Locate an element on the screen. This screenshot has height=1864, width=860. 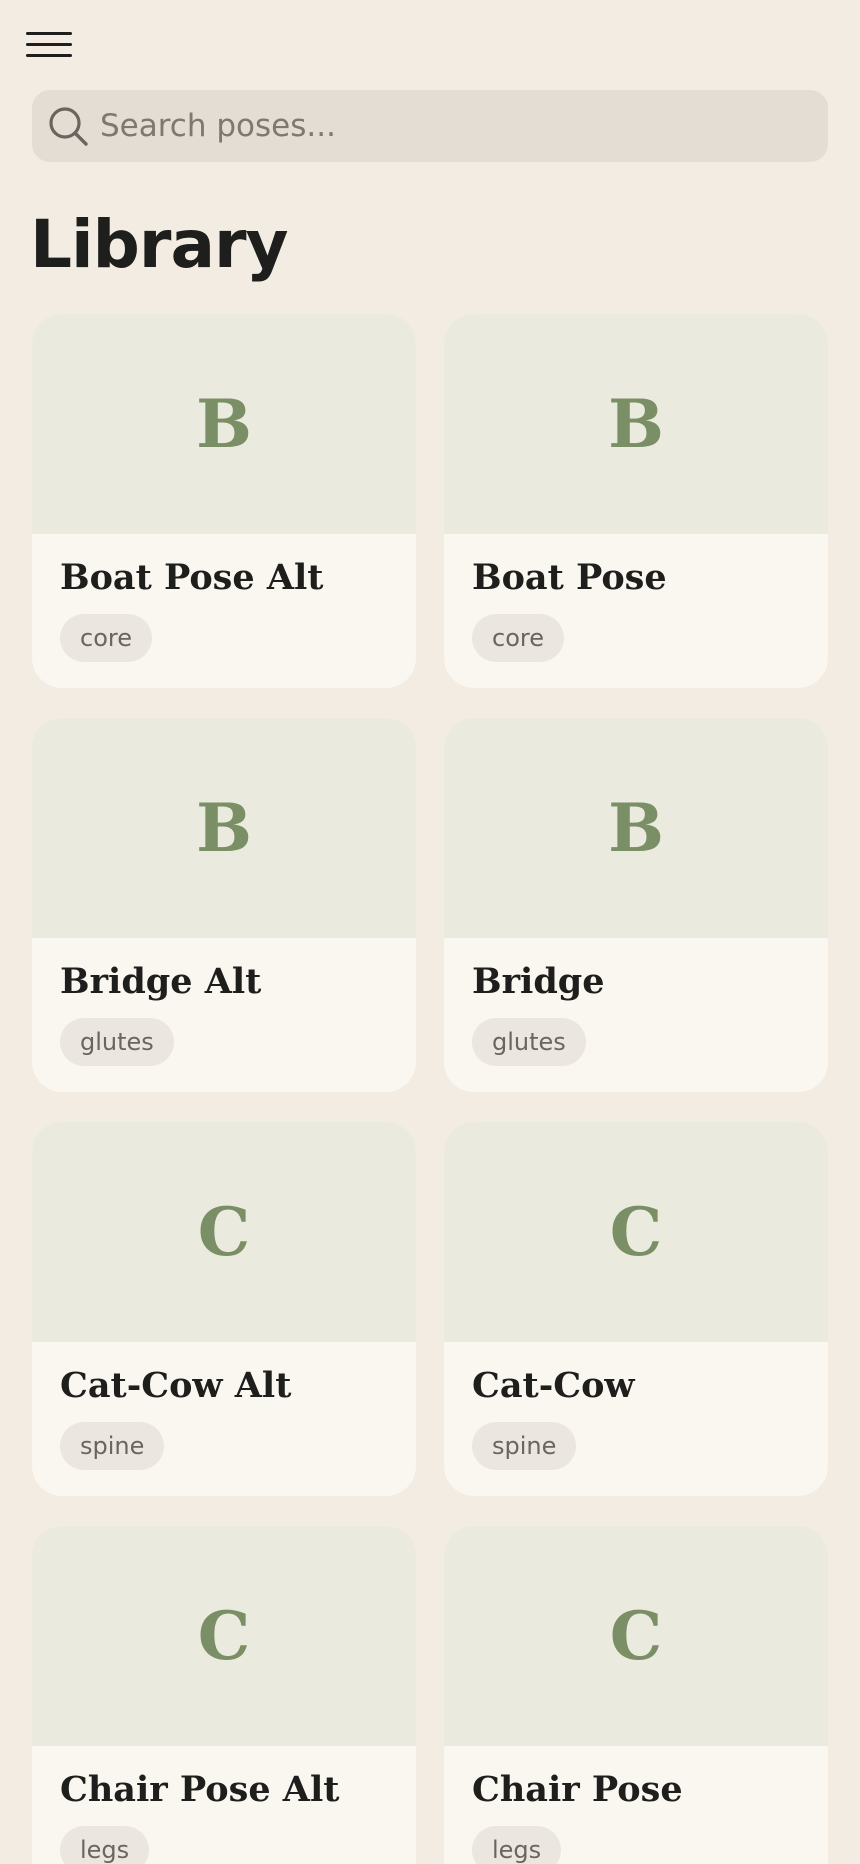
pose-name: Cat-Cow is located at coordinates (553, 1385).